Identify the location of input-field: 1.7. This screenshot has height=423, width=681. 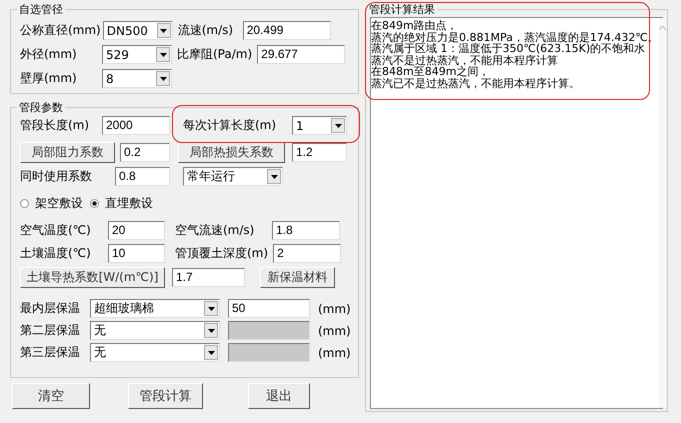
(208, 277).